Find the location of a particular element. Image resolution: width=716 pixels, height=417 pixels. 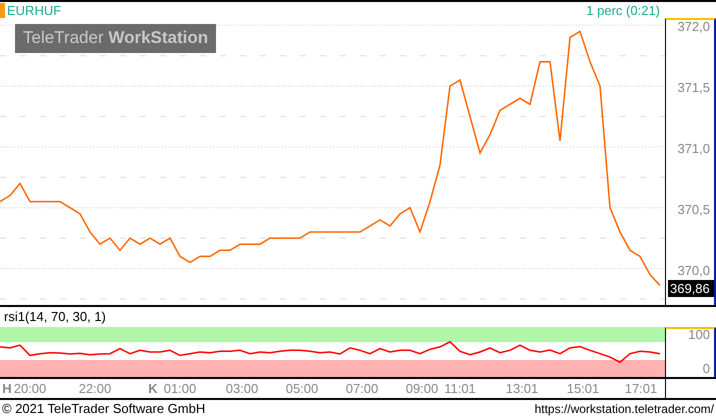

time-label: 17:01 is located at coordinates (641, 388).